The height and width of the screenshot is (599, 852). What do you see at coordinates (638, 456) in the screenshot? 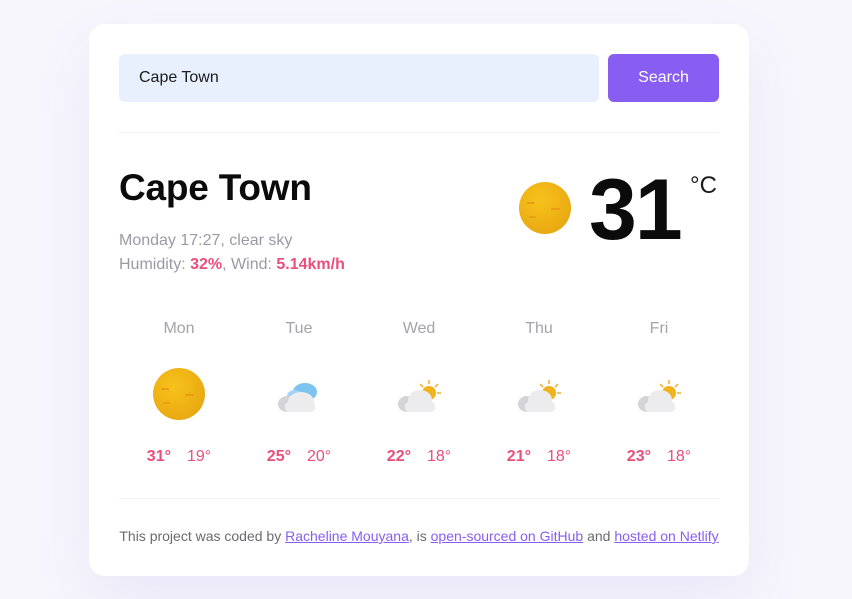
I see `max-temp: 23°` at bounding box center [638, 456].